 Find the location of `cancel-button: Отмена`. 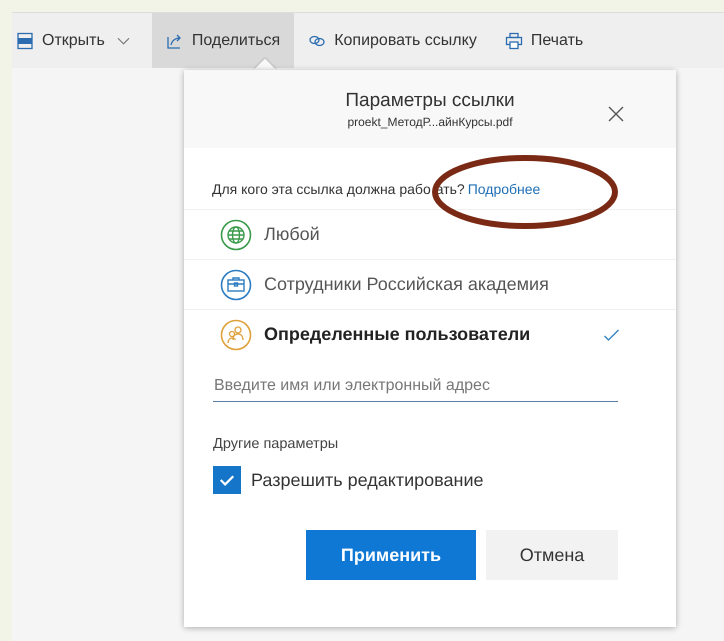

cancel-button: Отмена is located at coordinates (552, 555).